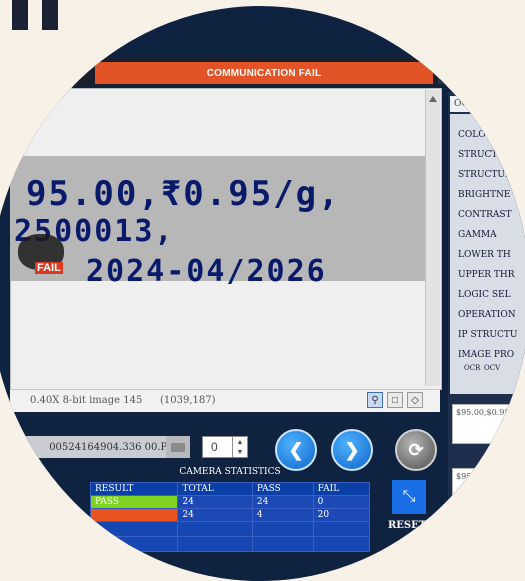 The width and height of the screenshot is (525, 581). Describe the element at coordinates (282, 502) in the screenshot. I see `row-pass: 24` at that location.